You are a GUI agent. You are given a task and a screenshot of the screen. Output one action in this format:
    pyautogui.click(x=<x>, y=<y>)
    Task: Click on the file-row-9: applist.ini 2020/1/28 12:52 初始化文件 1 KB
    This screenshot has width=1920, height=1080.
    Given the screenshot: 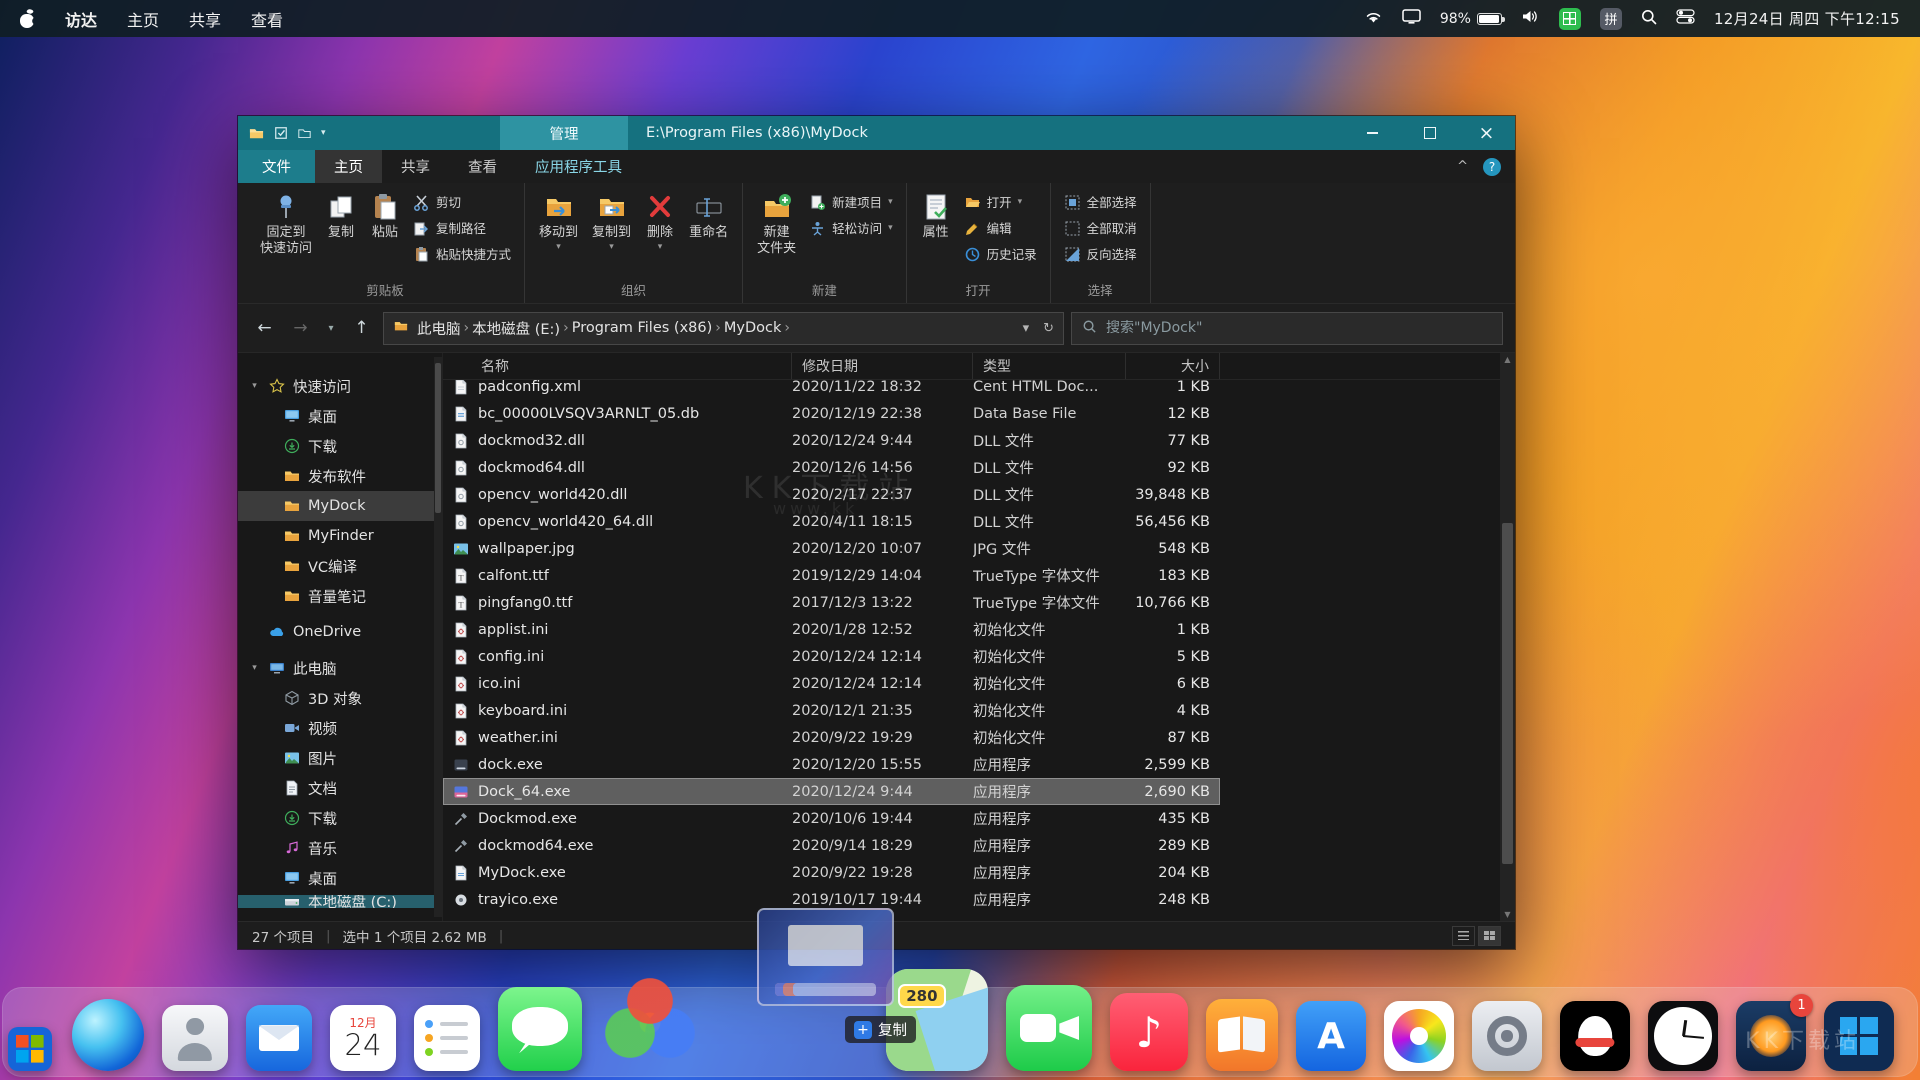 What is the action you would take?
    pyautogui.click(x=831, y=629)
    